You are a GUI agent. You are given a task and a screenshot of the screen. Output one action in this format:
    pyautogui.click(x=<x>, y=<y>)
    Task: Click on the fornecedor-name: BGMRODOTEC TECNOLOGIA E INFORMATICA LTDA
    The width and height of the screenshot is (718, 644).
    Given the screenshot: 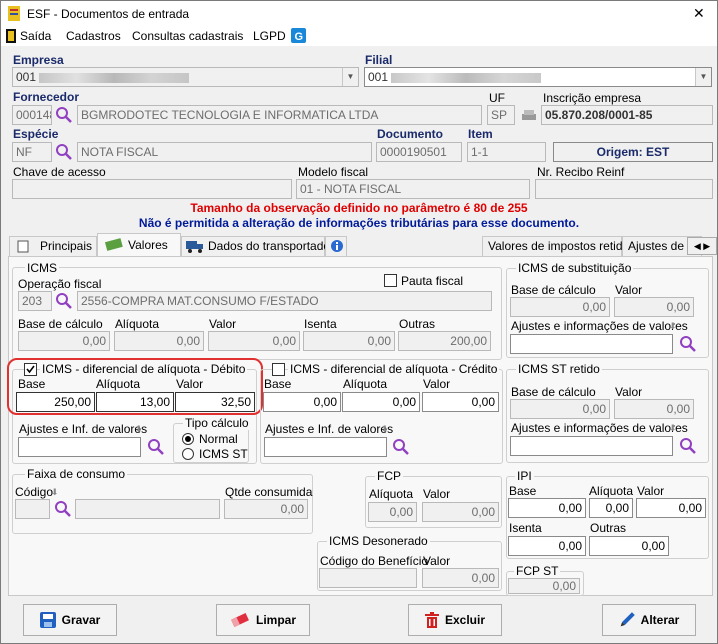 What is the action you would take?
    pyautogui.click(x=279, y=115)
    